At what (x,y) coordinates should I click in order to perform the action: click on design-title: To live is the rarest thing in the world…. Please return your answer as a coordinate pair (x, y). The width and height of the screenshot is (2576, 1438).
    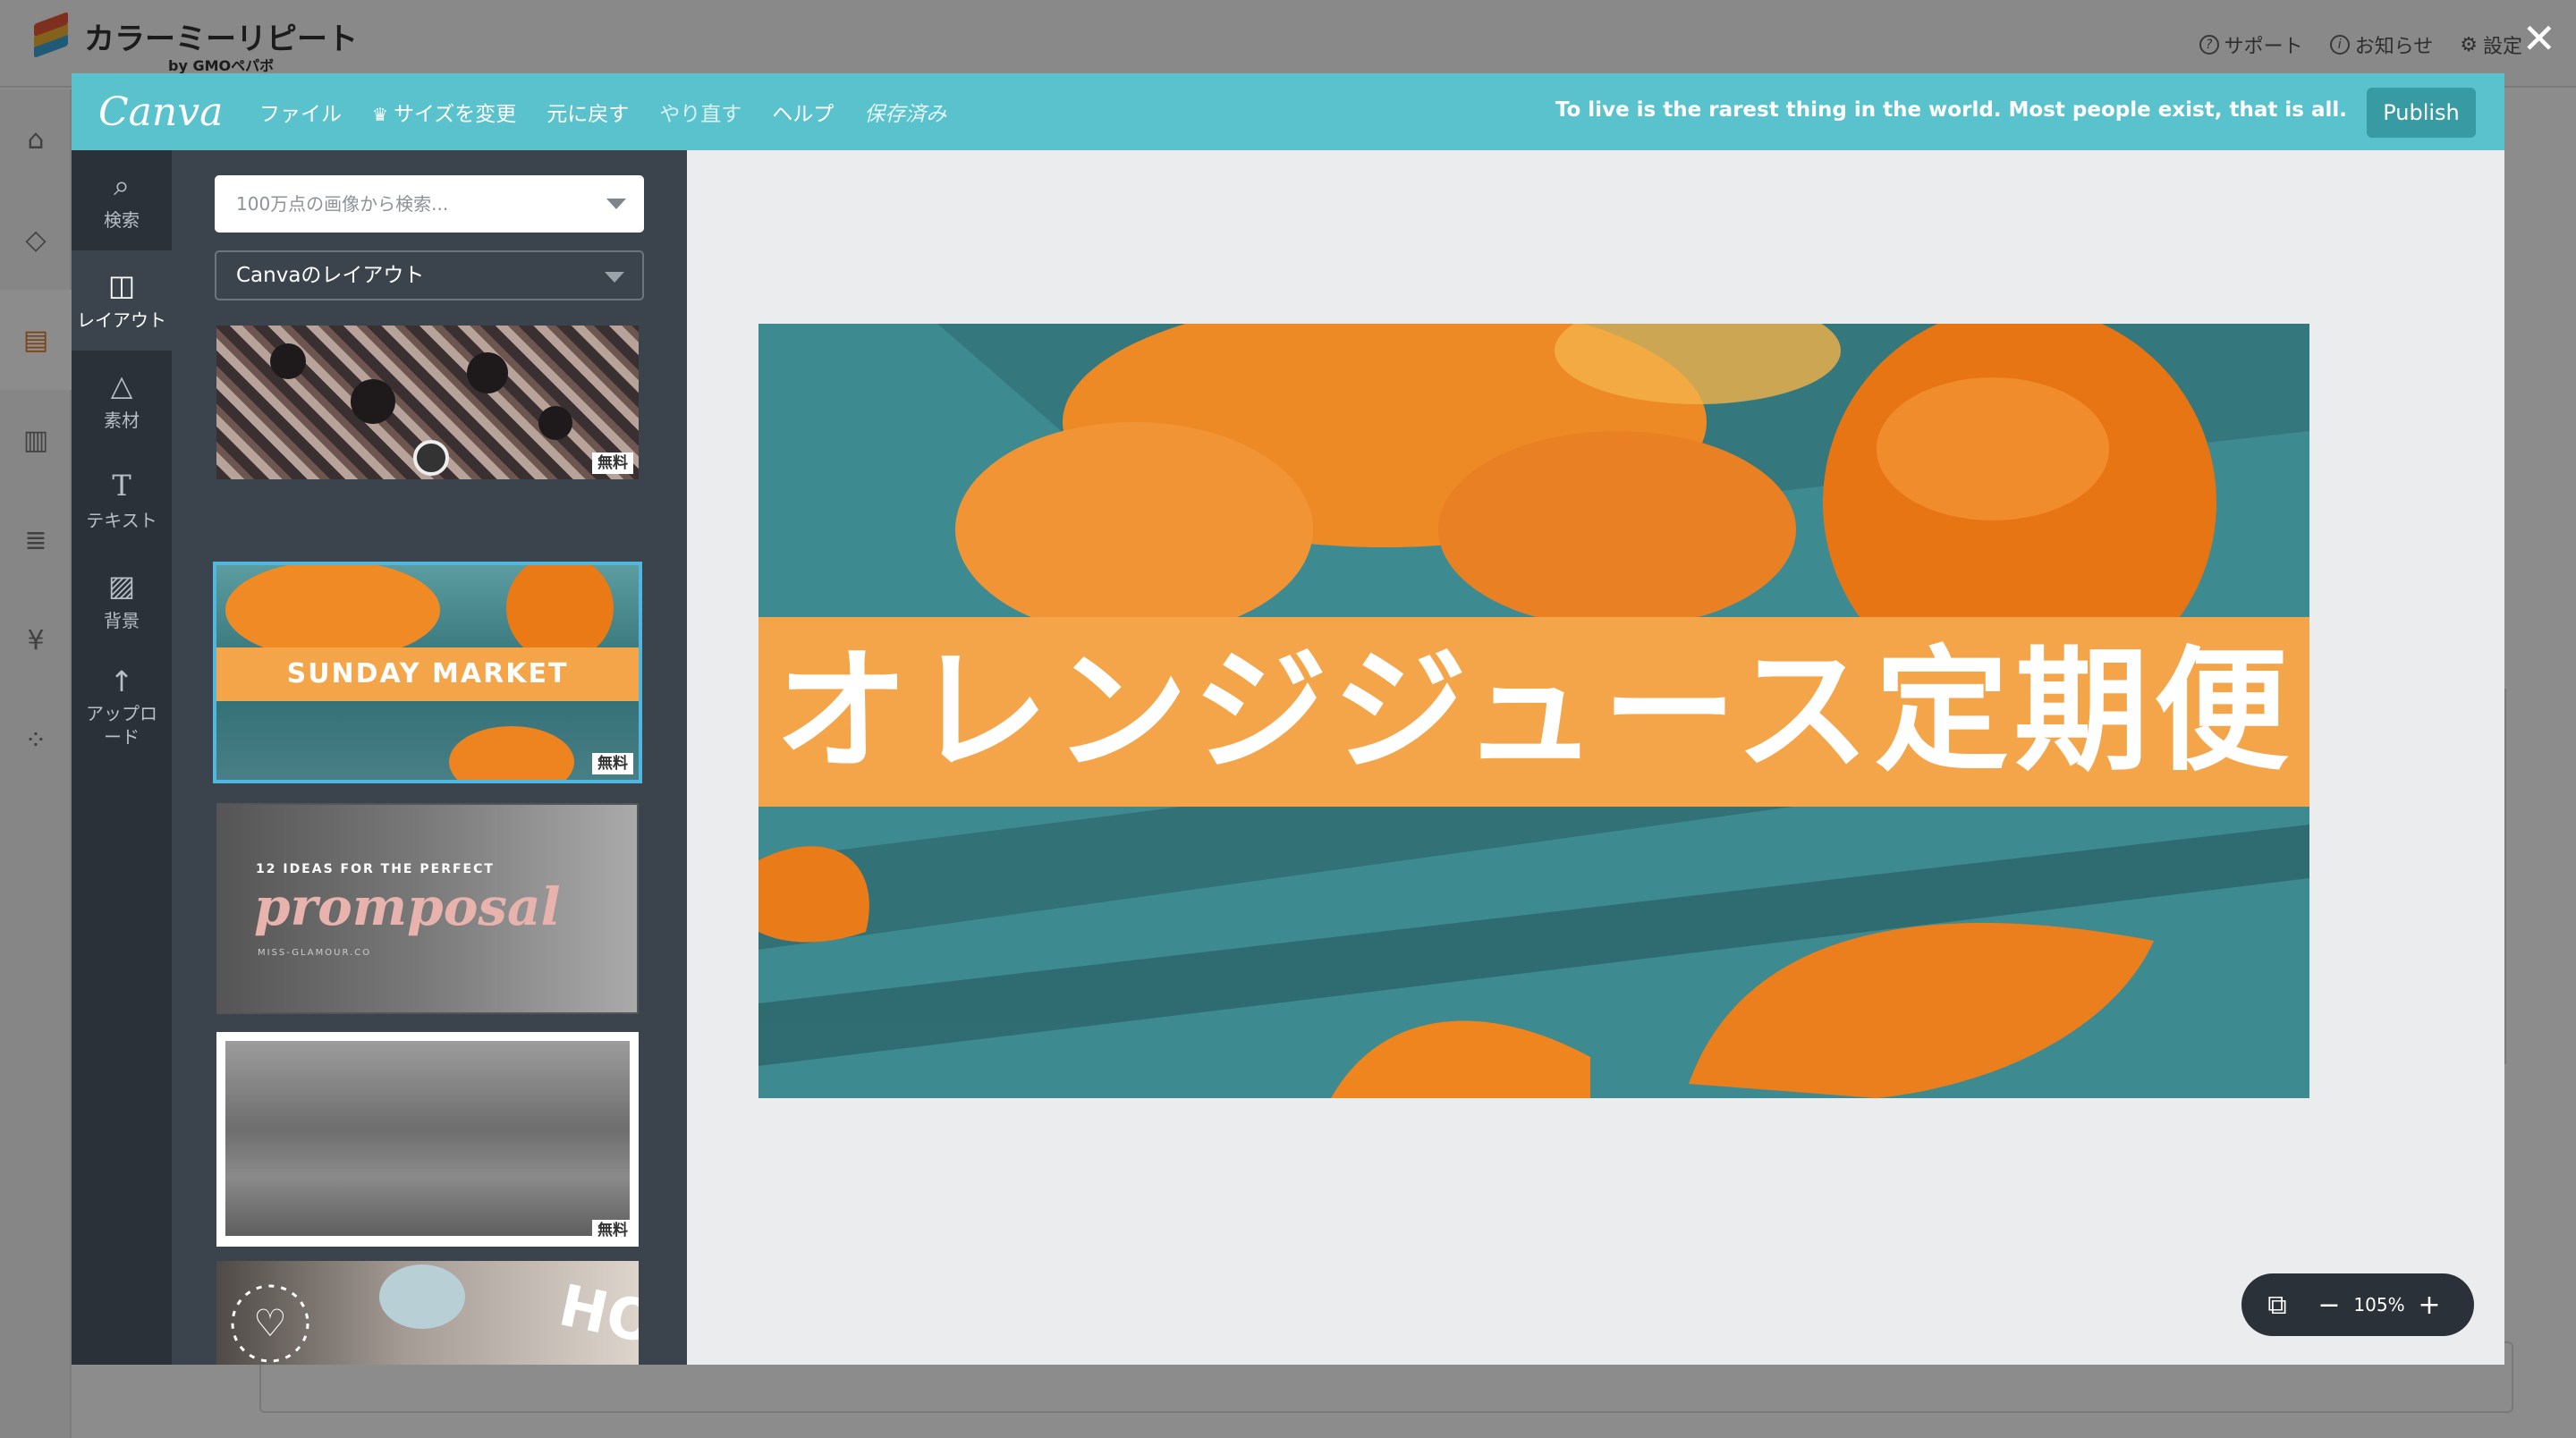
    Looking at the image, I should click on (1951, 110).